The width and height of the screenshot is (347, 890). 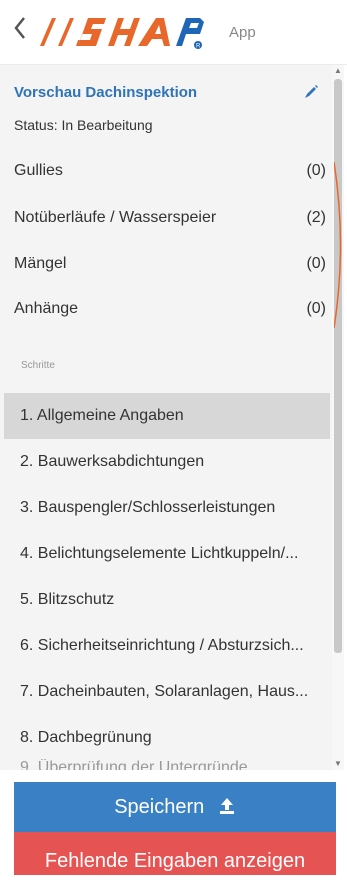 What do you see at coordinates (148, 507) in the screenshot?
I see `step-label: 3. Bauspengler/Schlosserleistungen` at bounding box center [148, 507].